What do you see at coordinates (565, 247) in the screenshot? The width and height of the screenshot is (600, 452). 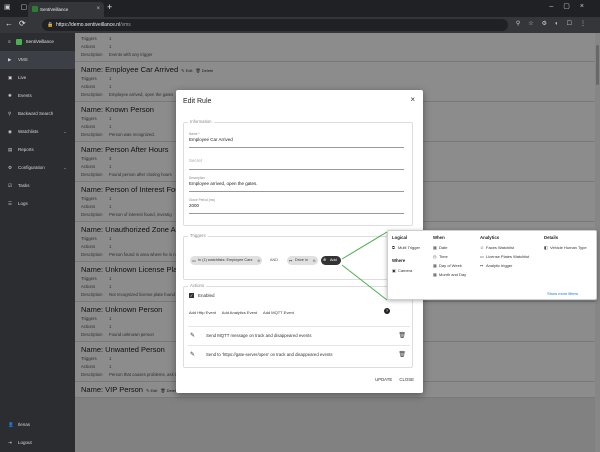 I see `vehicle-human-type-option: ◧ Vehicle Human Type` at bounding box center [565, 247].